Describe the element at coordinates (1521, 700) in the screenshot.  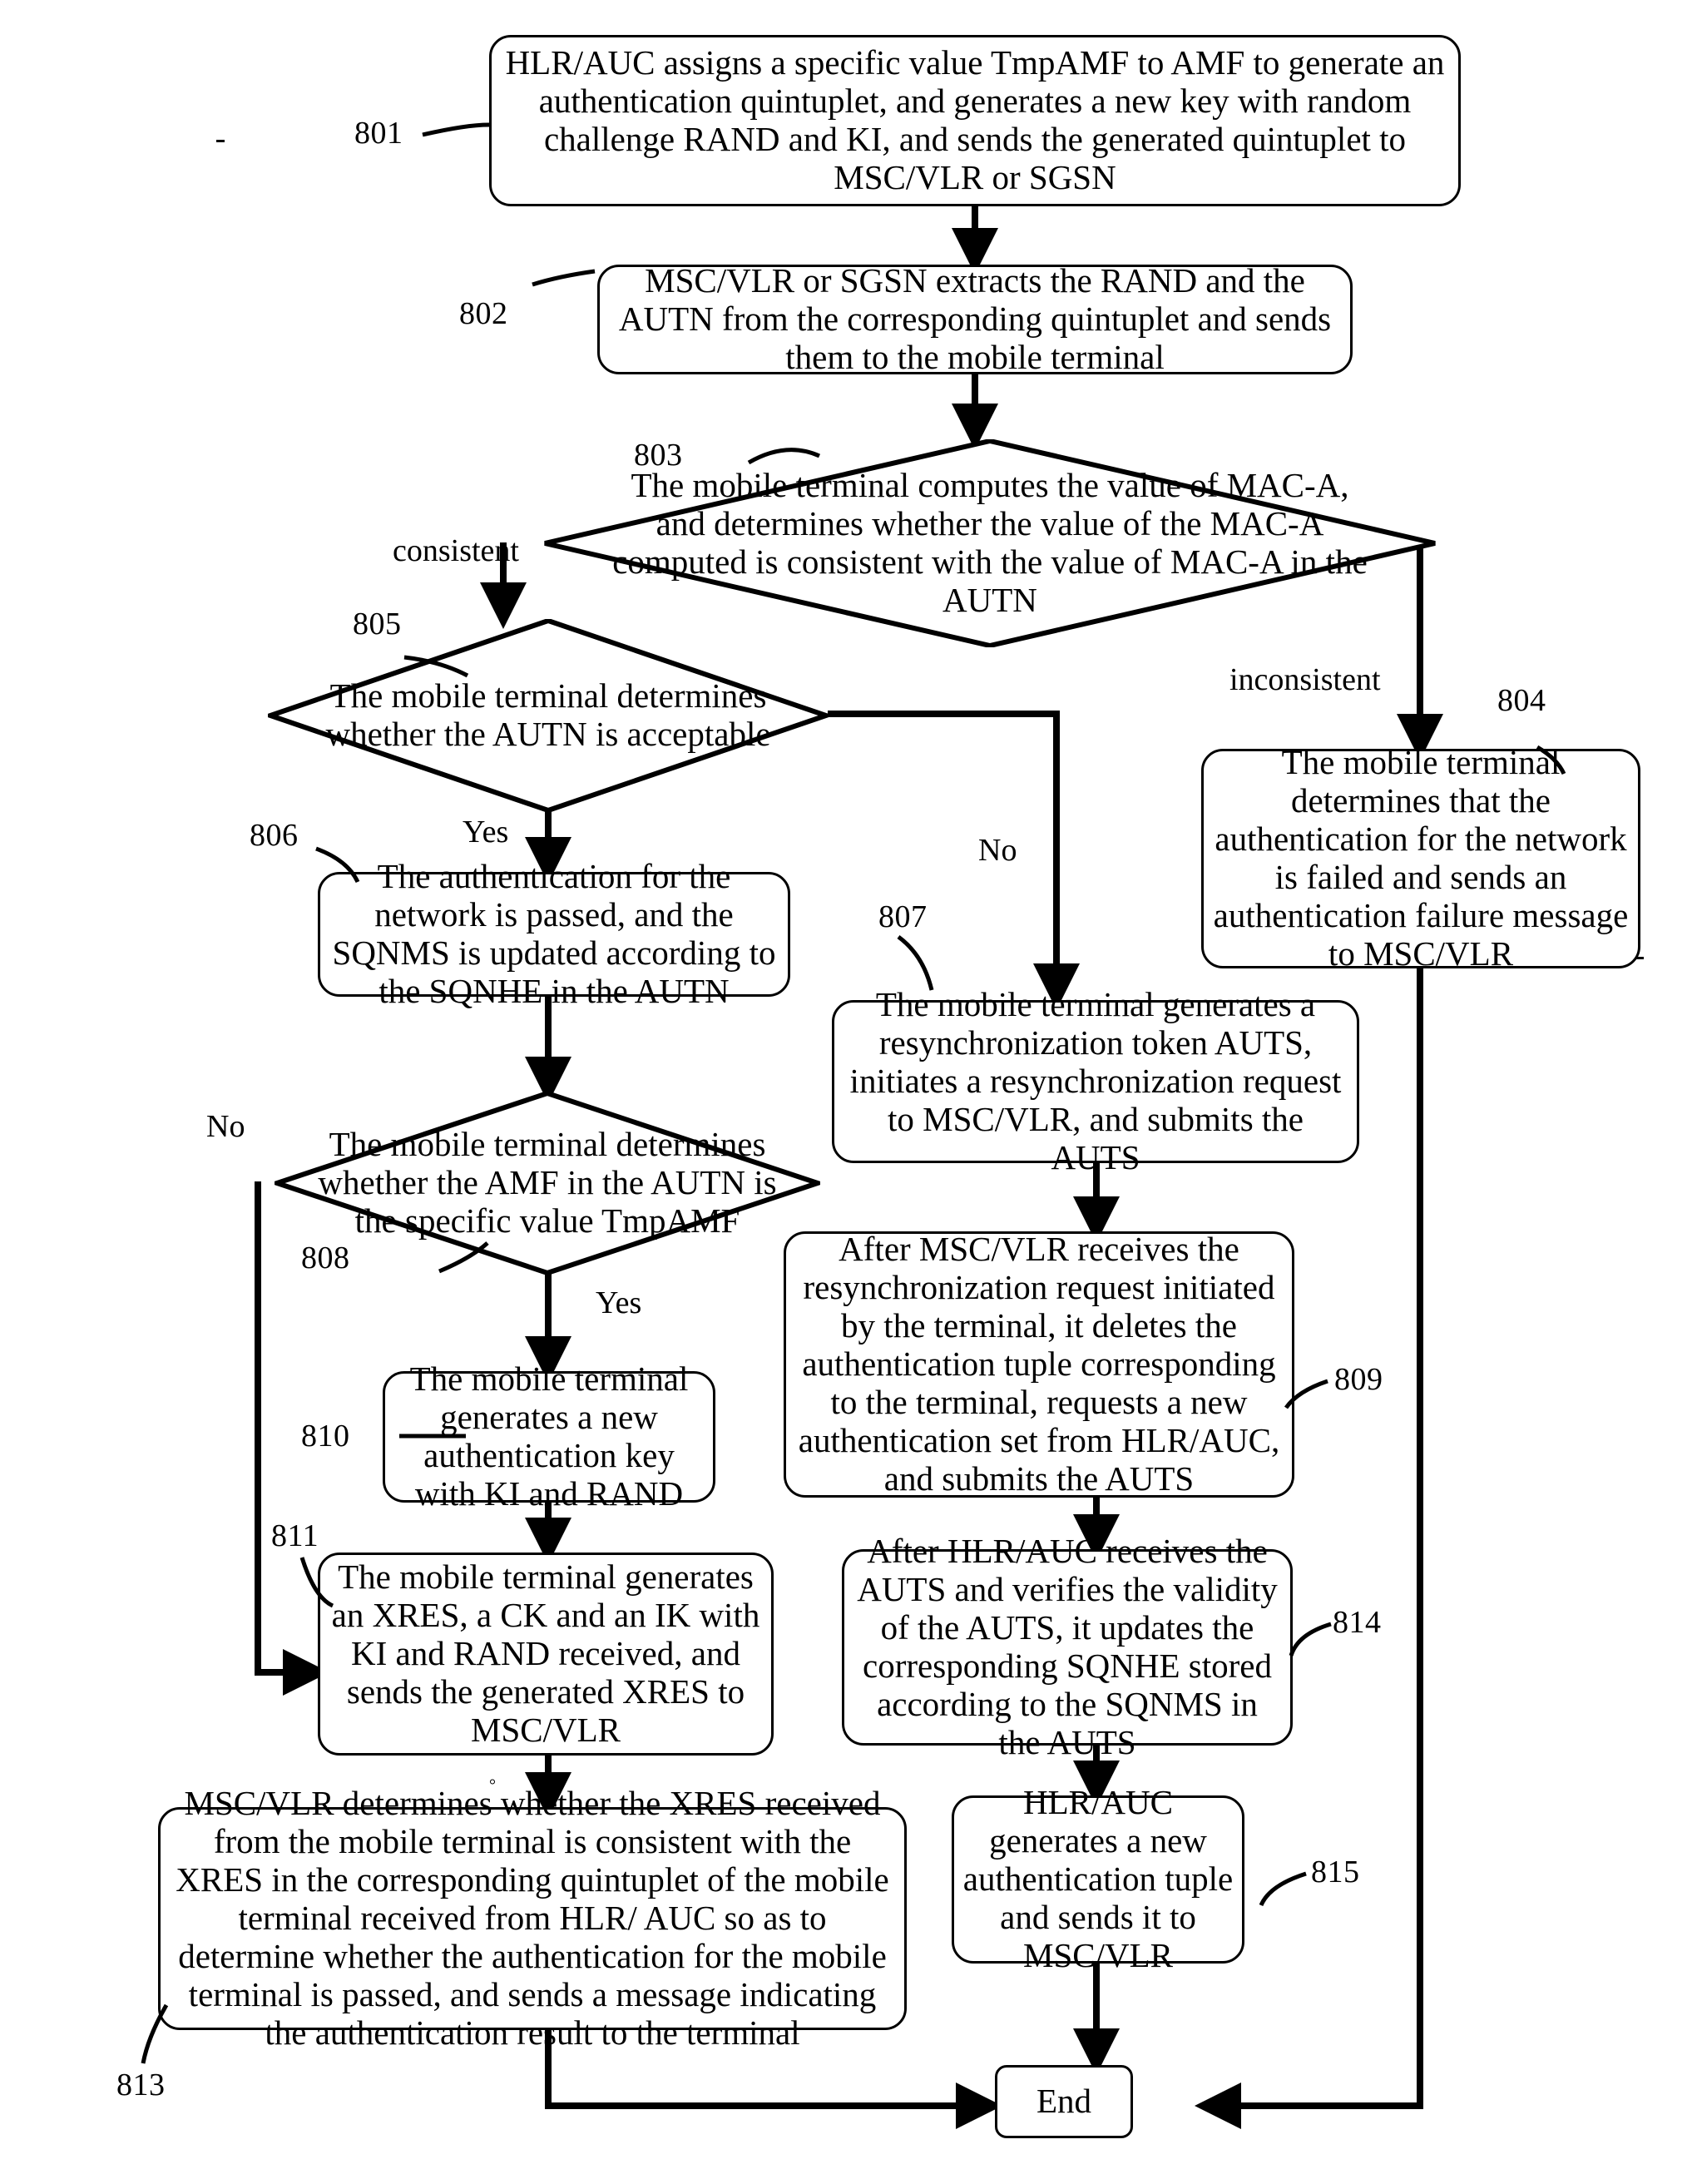
I see `ref-label-804: 804` at that location.